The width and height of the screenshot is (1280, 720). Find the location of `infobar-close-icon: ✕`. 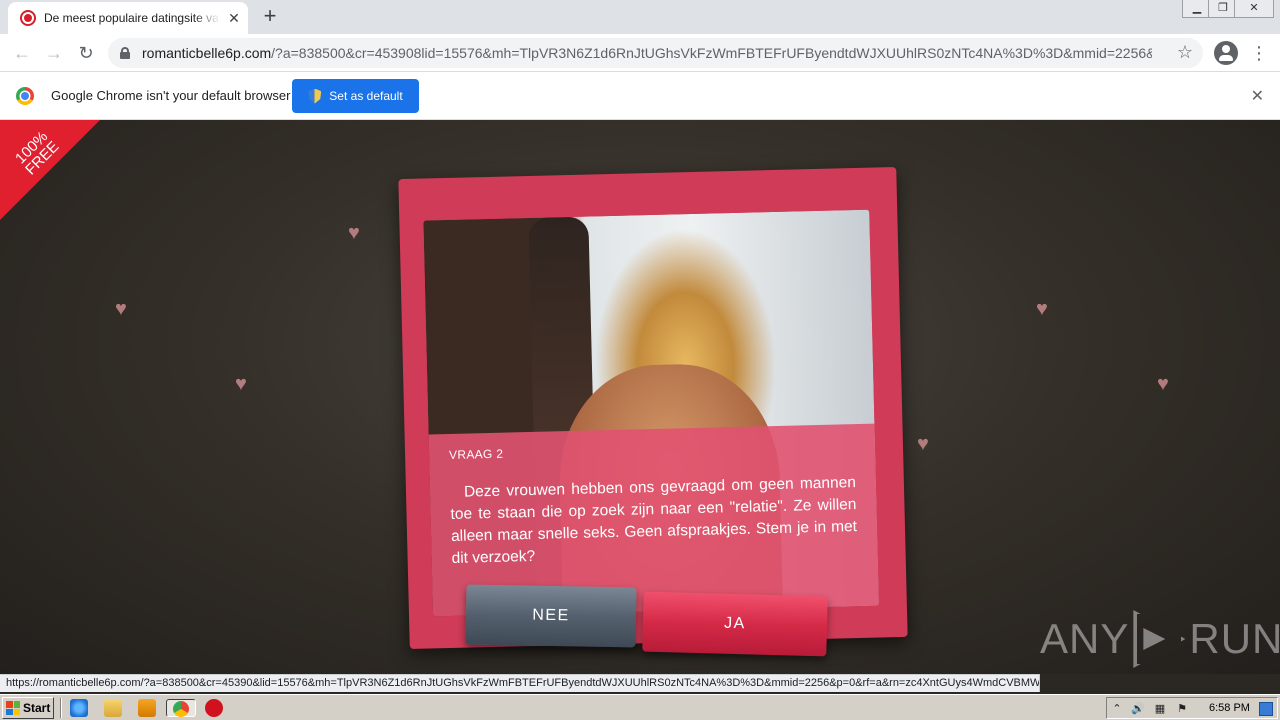

infobar-close-icon: ✕ is located at coordinates (1257, 96).